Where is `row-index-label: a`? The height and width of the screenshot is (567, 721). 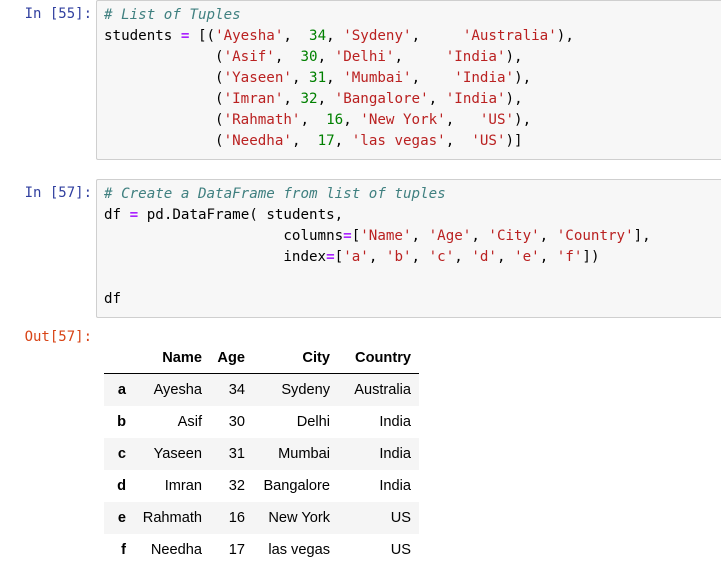
row-index-label: a is located at coordinates (121, 390).